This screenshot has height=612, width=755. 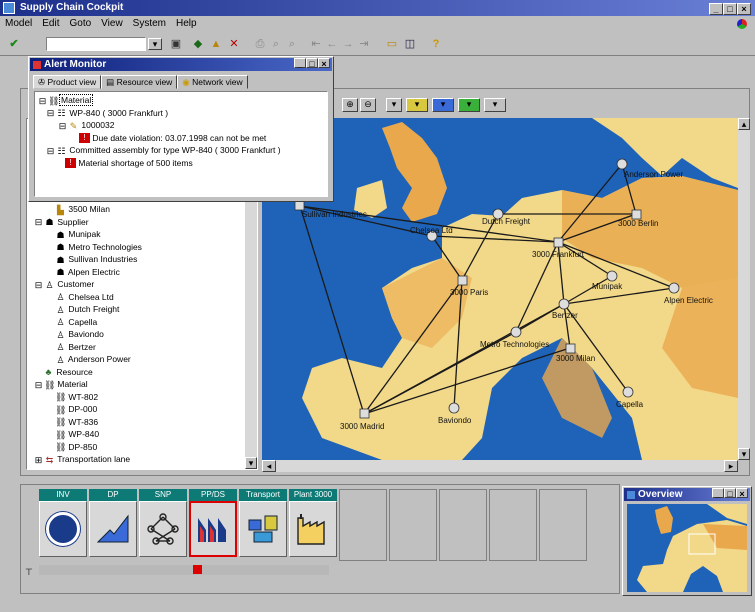 I want to click on menu-system: System, so click(x=149, y=24).